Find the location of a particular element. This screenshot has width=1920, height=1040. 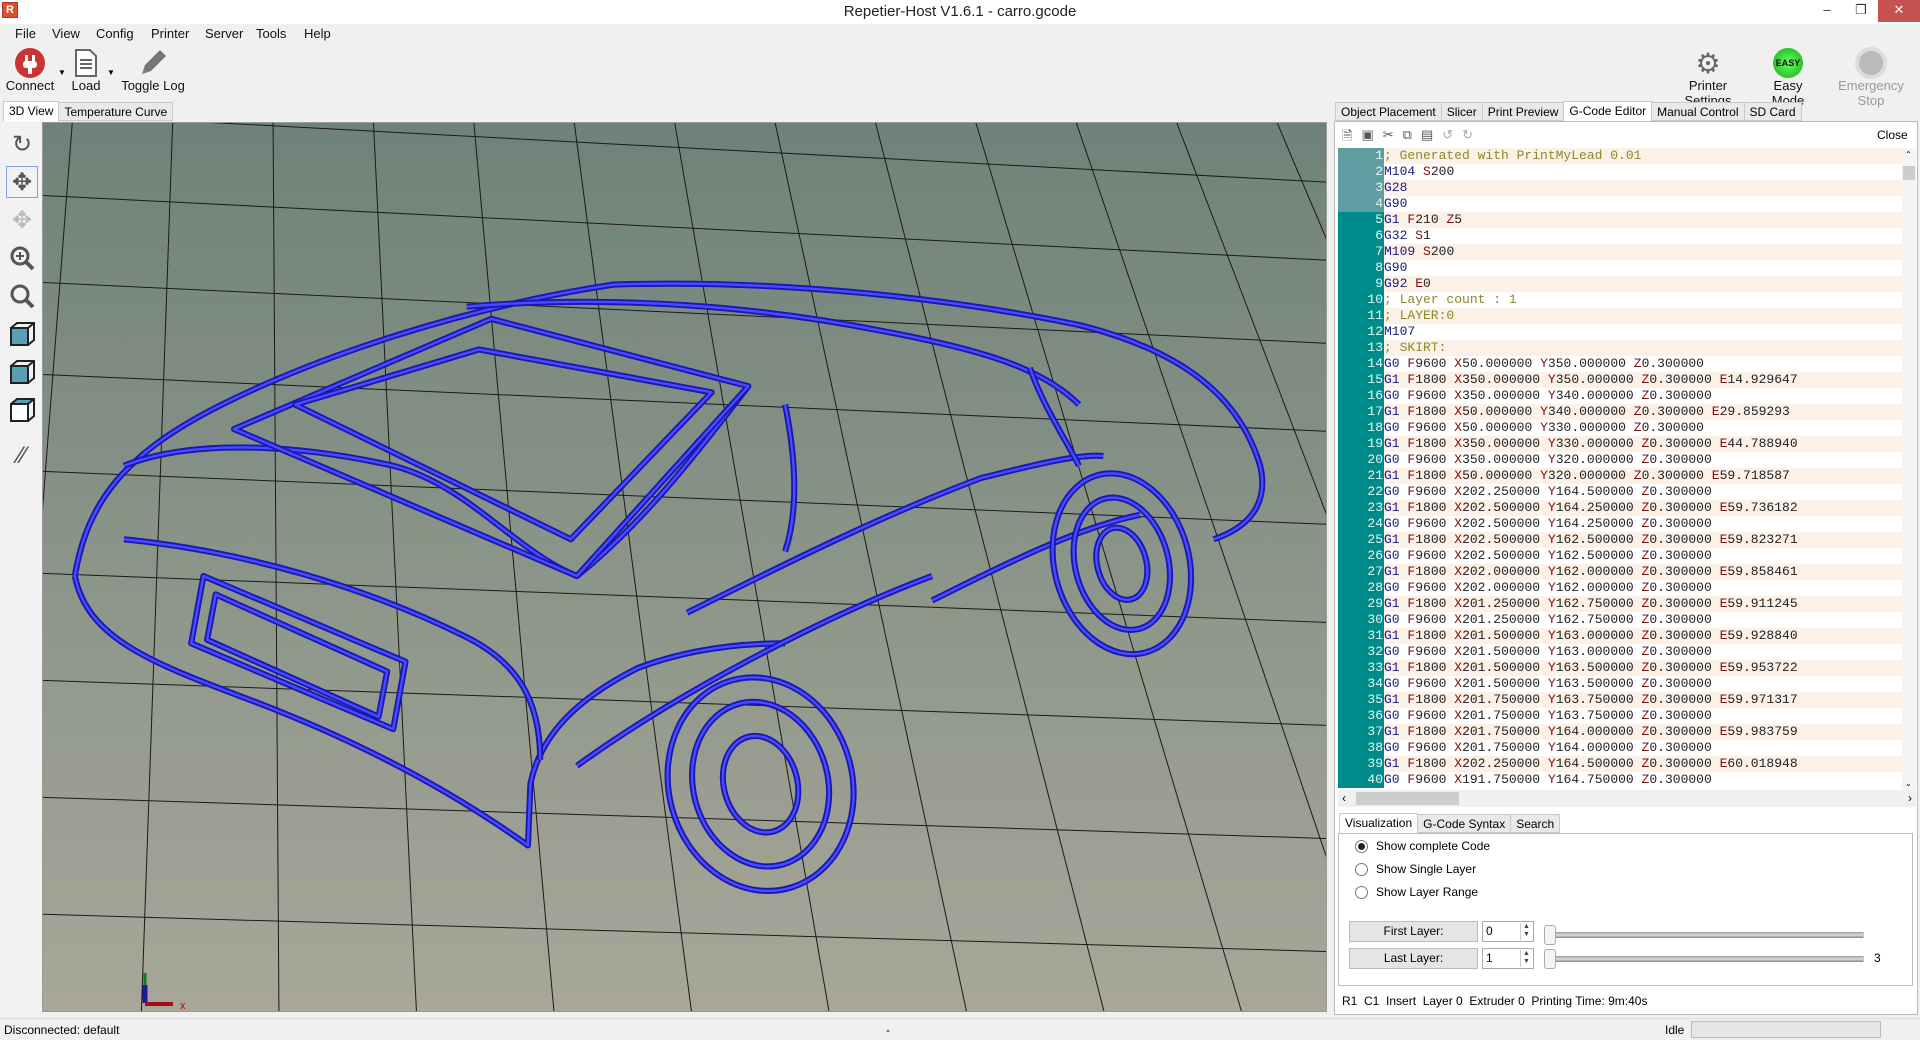

tab-3d-view: 3D View is located at coordinates (31, 111).